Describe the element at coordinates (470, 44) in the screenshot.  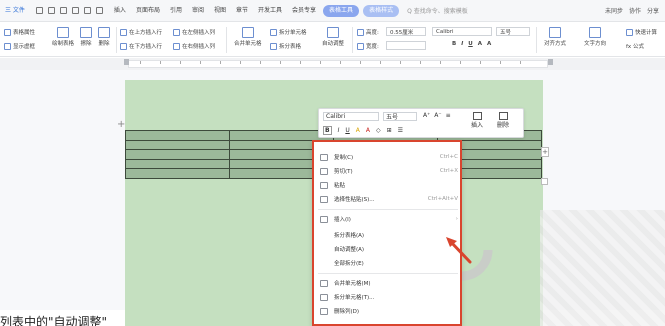
I see `underline-button: U` at that location.